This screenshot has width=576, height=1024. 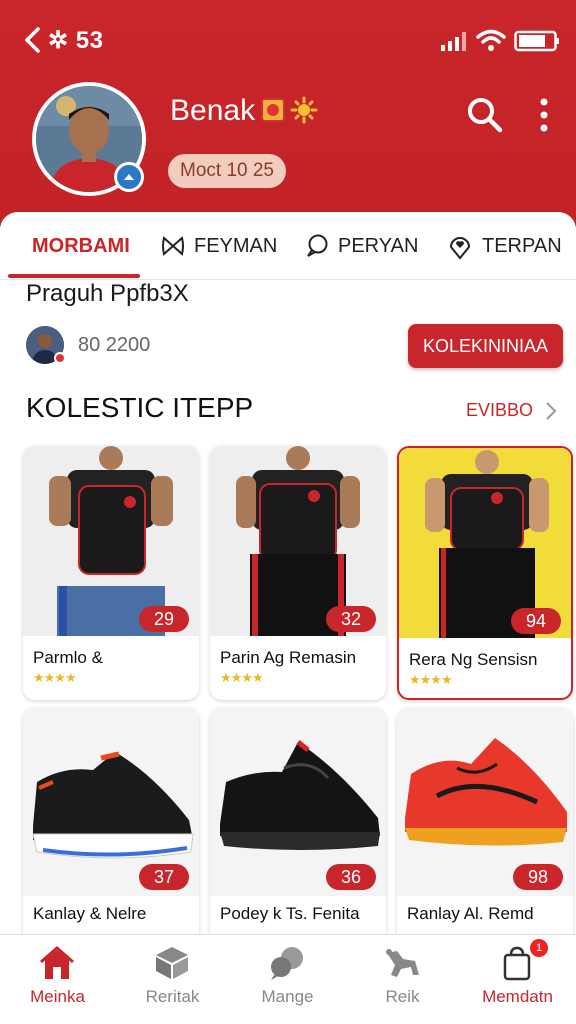 What do you see at coordinates (290, 913) in the screenshot?
I see `product-name: Podey k Ts. Fenita` at bounding box center [290, 913].